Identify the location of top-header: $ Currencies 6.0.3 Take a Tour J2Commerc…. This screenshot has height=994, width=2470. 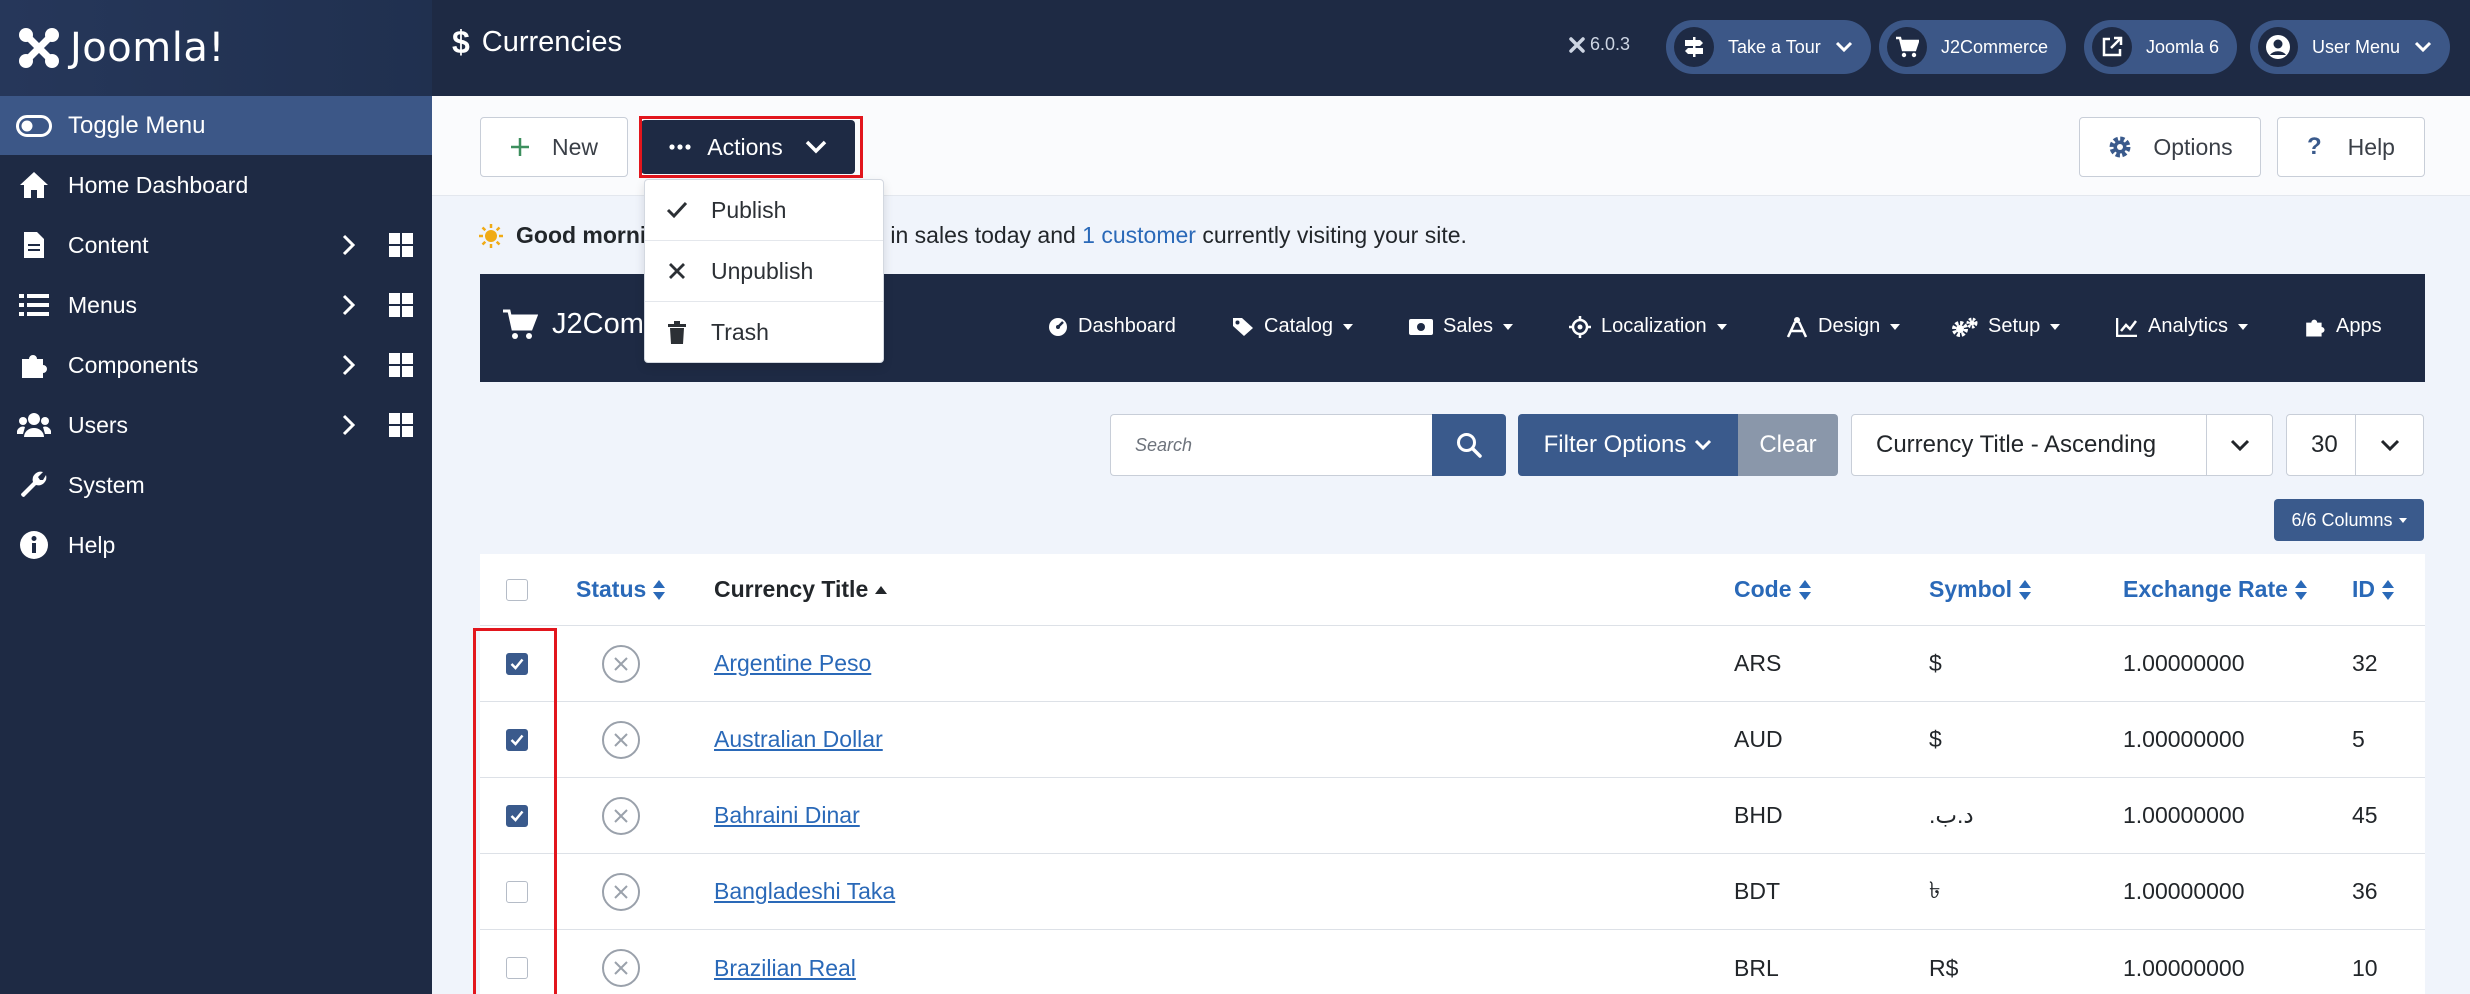
(1451, 48).